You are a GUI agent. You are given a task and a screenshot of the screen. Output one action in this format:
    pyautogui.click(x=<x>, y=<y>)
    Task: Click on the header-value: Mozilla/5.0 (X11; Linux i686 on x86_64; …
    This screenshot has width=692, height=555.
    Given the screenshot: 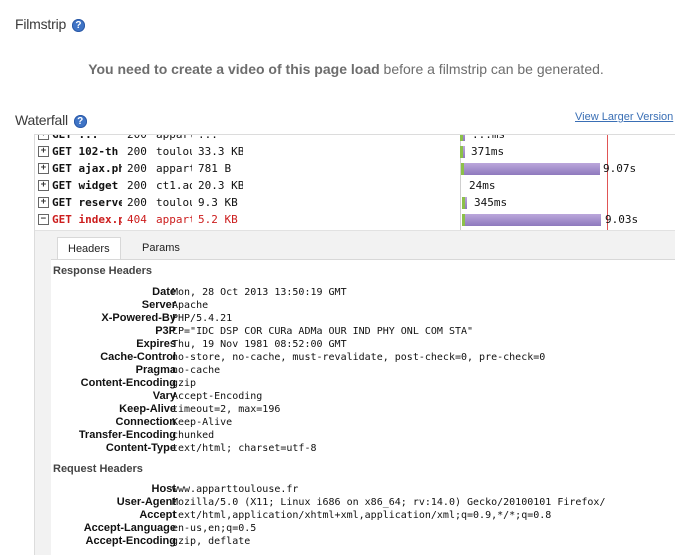 What is the action you would take?
    pyautogui.click(x=389, y=502)
    